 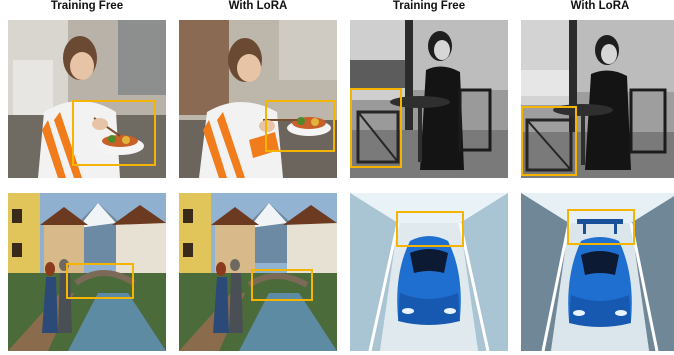 I want to click on image-kitchen-training-free, so click(x=87, y=99).